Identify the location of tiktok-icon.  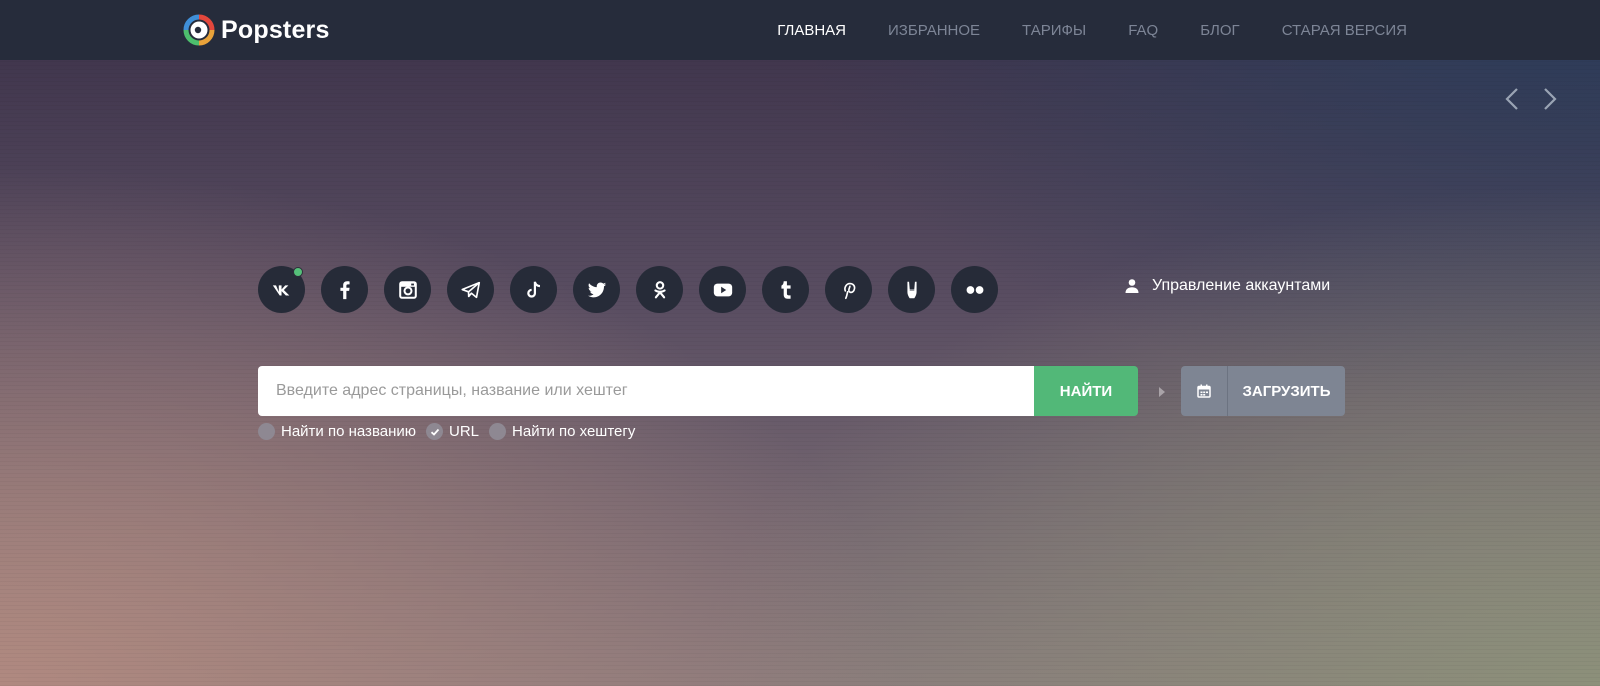
(533, 289).